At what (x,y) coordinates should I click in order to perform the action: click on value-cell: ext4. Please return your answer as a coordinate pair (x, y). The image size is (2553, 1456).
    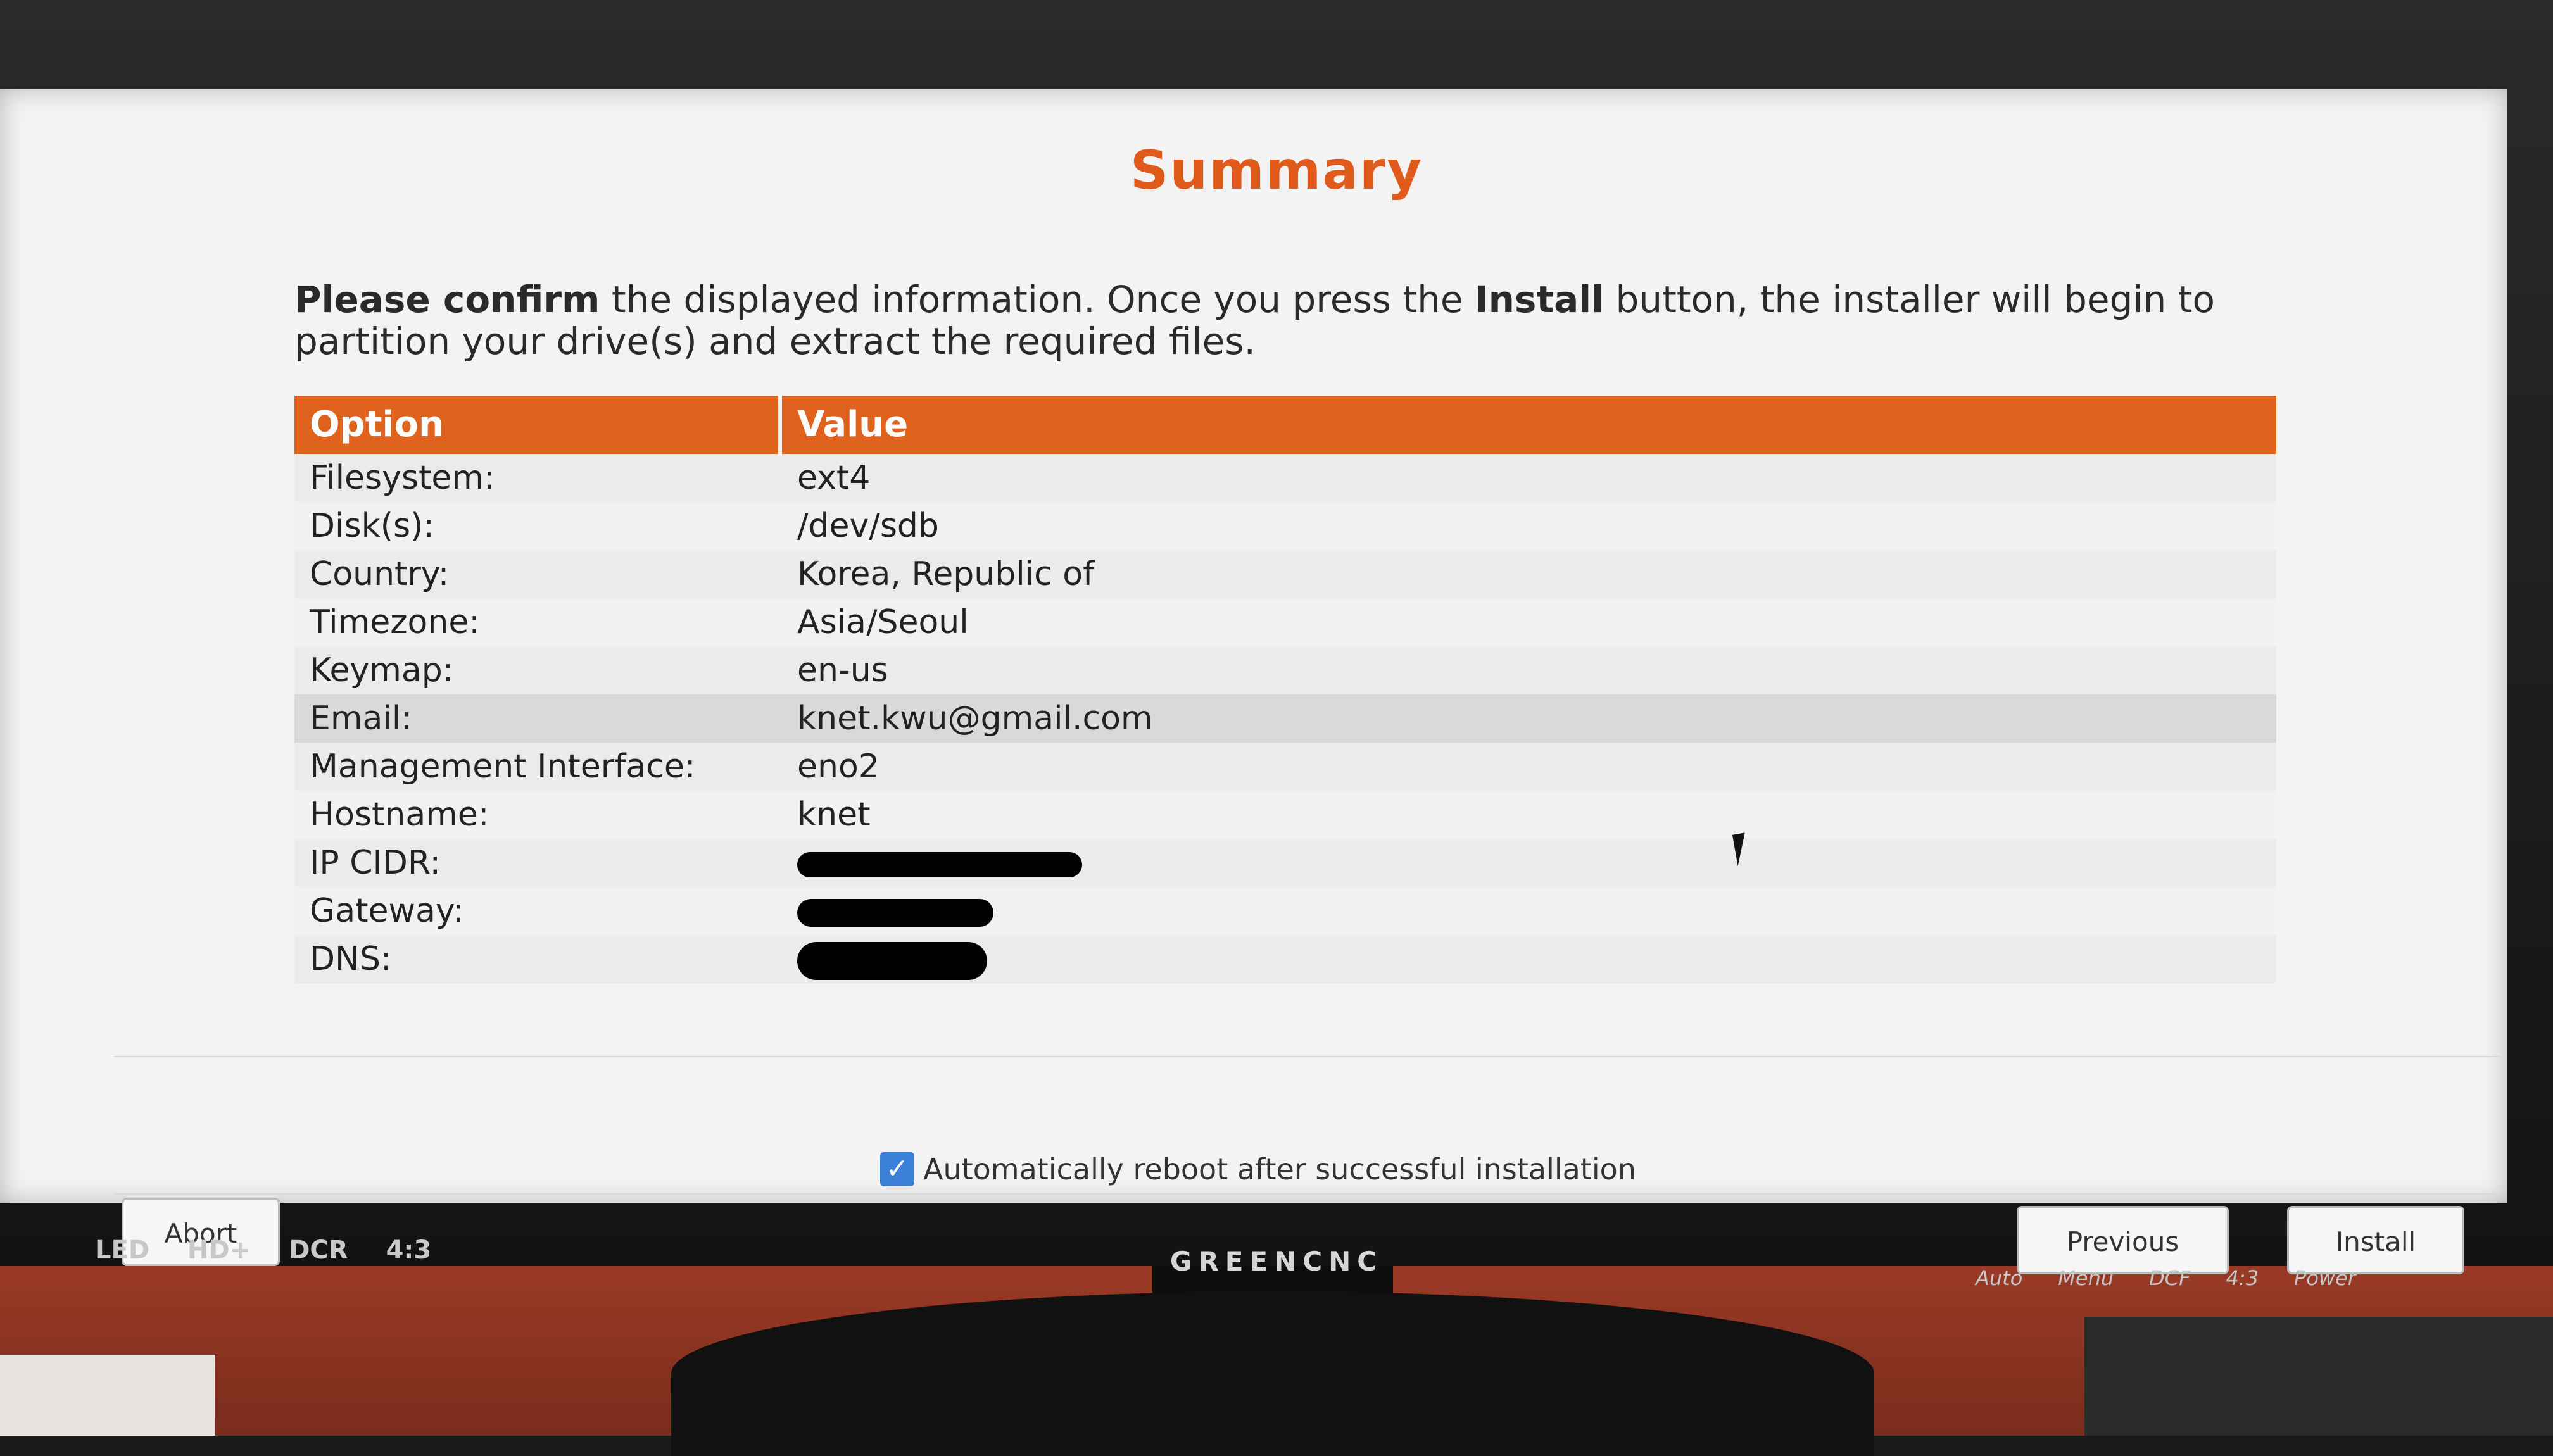
    Looking at the image, I should click on (834, 478).